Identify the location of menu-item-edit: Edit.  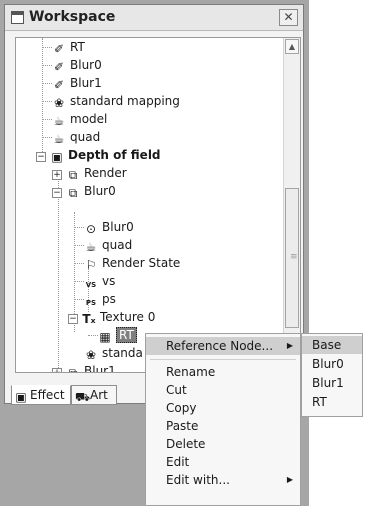
(223, 462).